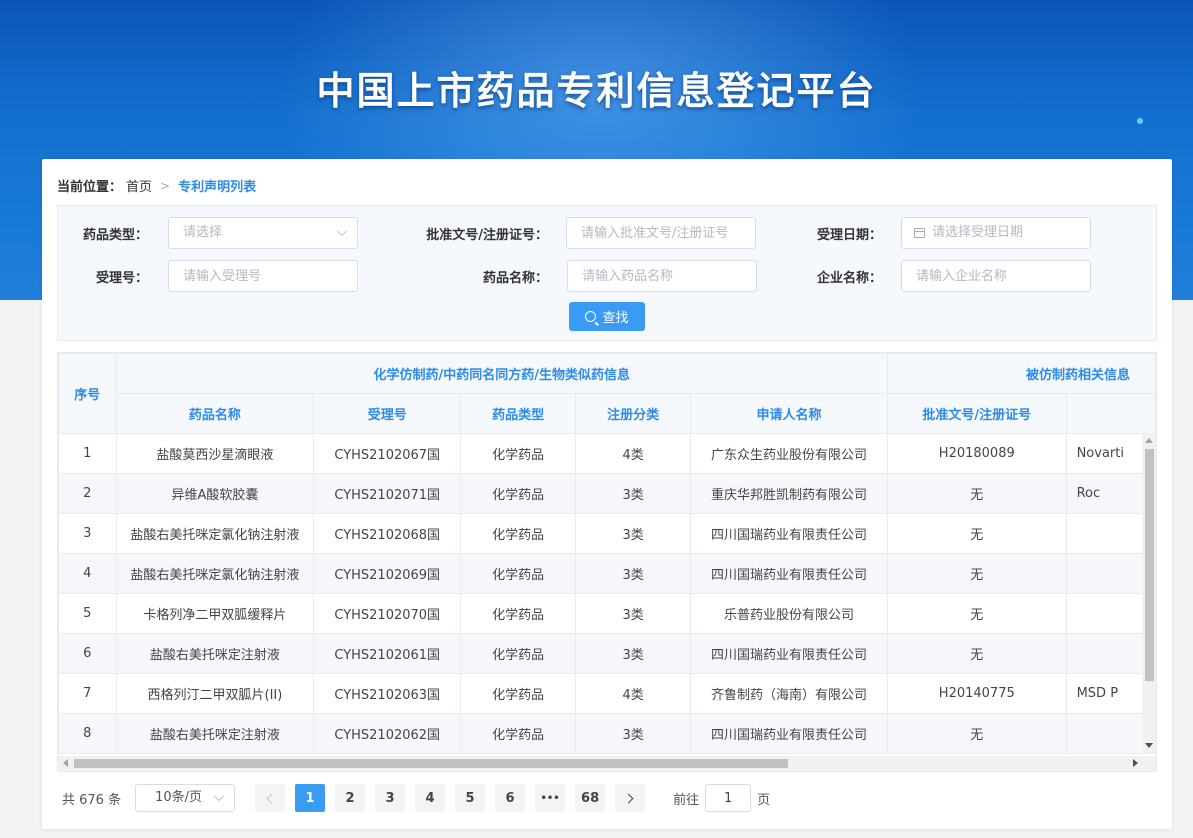 This screenshot has height=838, width=1193. I want to click on accept-no-label: 受理号：, so click(121, 278).